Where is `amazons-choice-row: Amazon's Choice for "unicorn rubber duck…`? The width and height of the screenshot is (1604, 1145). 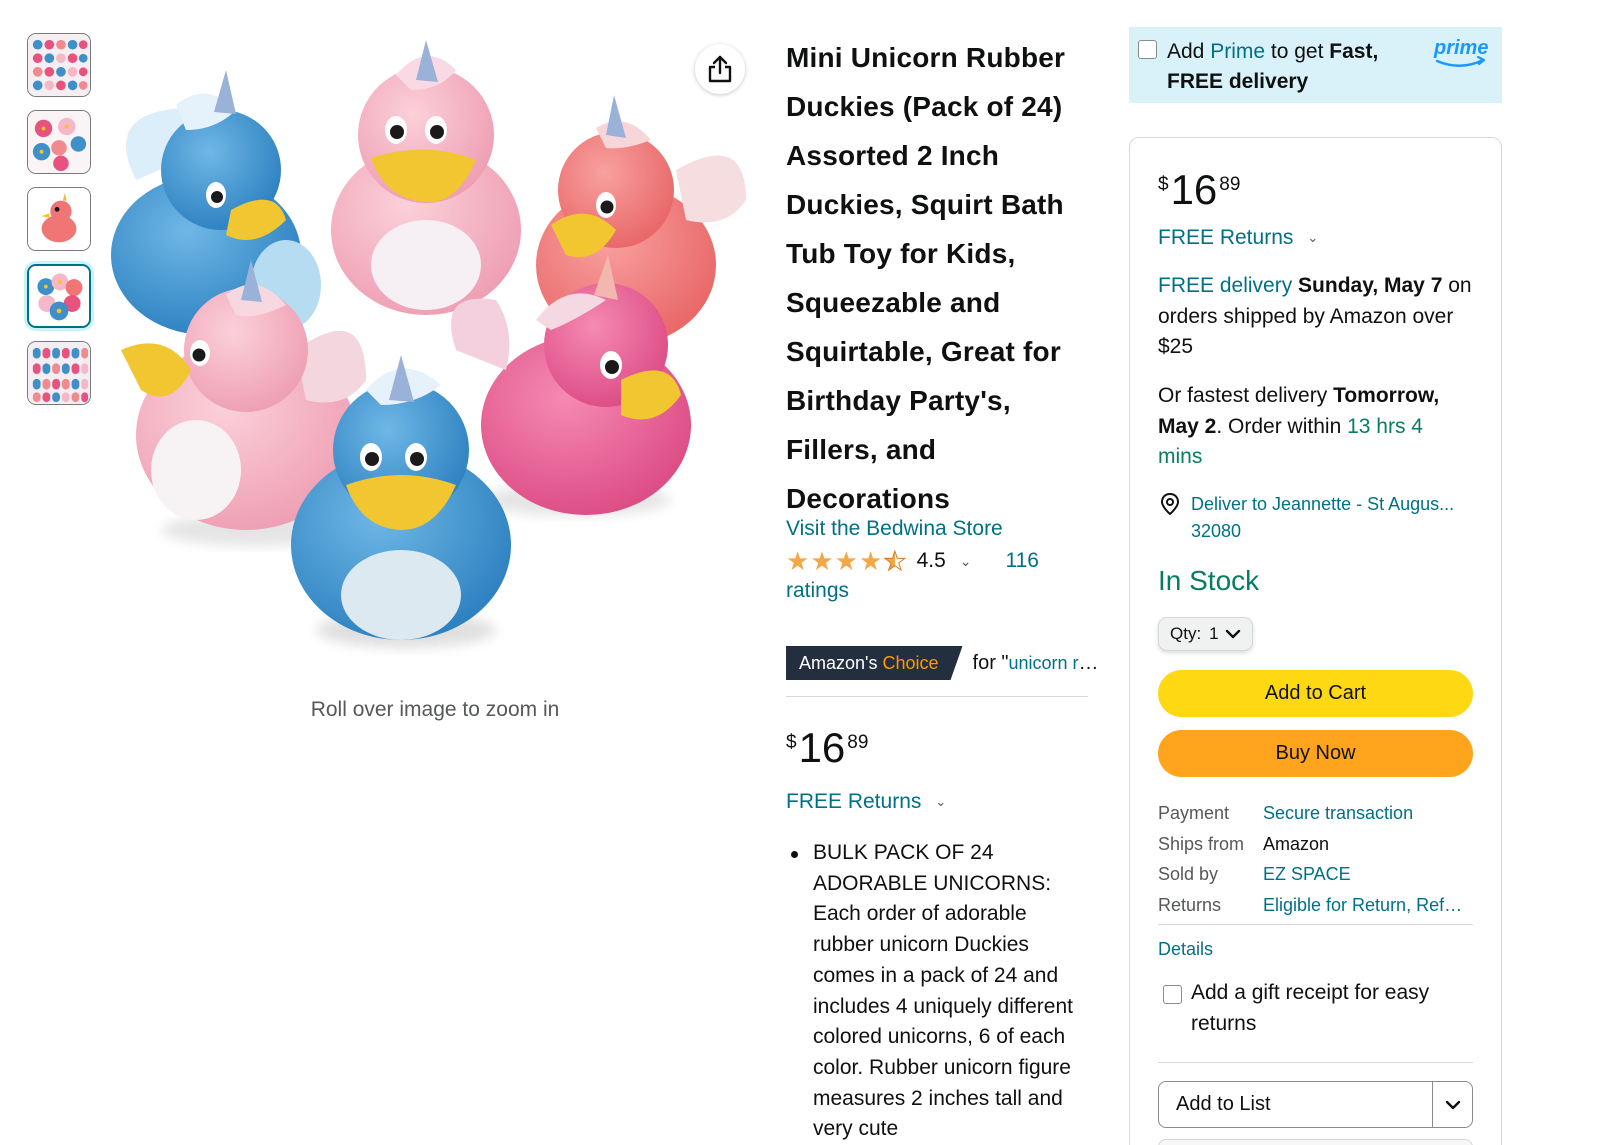 amazons-choice-row: Amazon's Choice for "unicorn rubber duck… is located at coordinates (944, 663).